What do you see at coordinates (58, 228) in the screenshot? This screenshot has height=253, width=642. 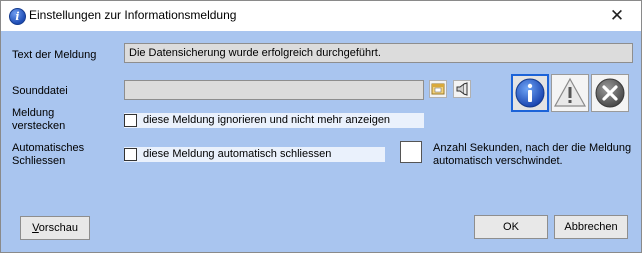 I see `preview-button-label: orschau` at bounding box center [58, 228].